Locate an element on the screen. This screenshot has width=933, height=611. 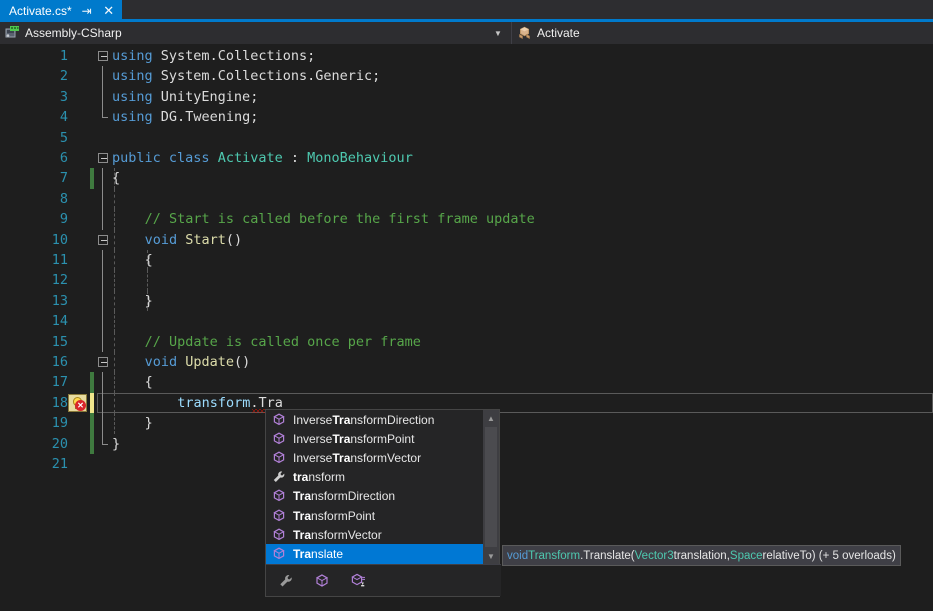
code-text: using UnityEngine; is located at coordinates (185, 97).